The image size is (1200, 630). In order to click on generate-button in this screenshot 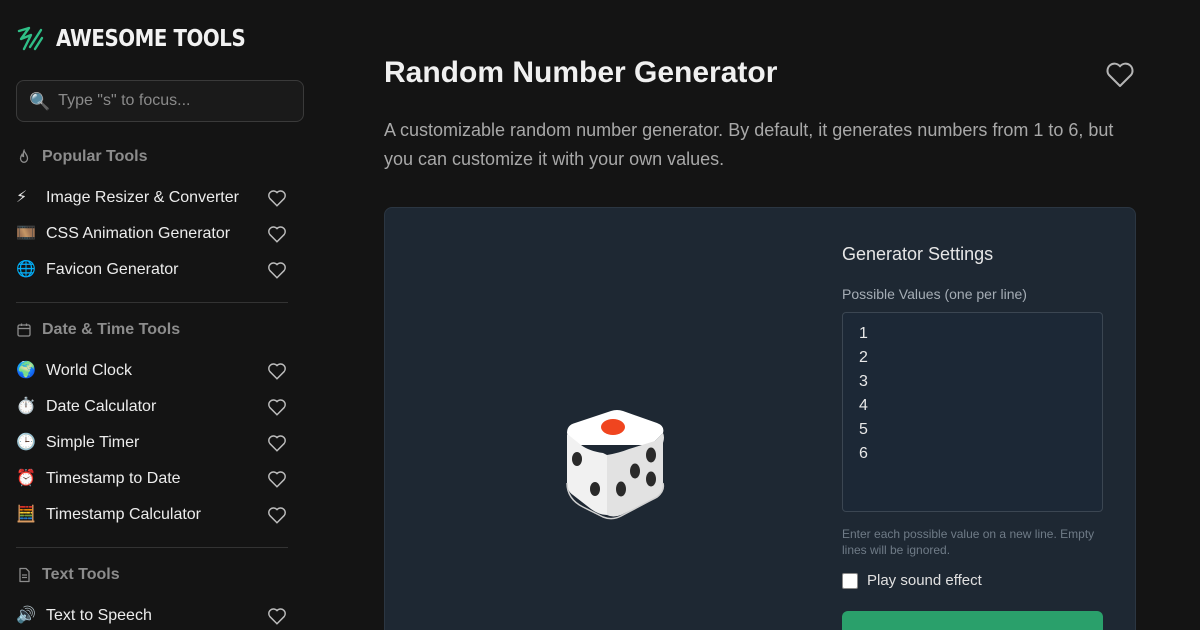, I will do `click(972, 620)`.